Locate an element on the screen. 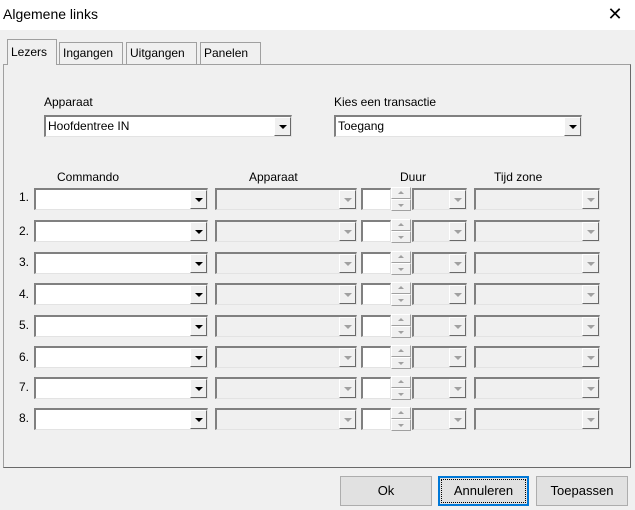  tab-label: Ingangen is located at coordinates (88, 53).